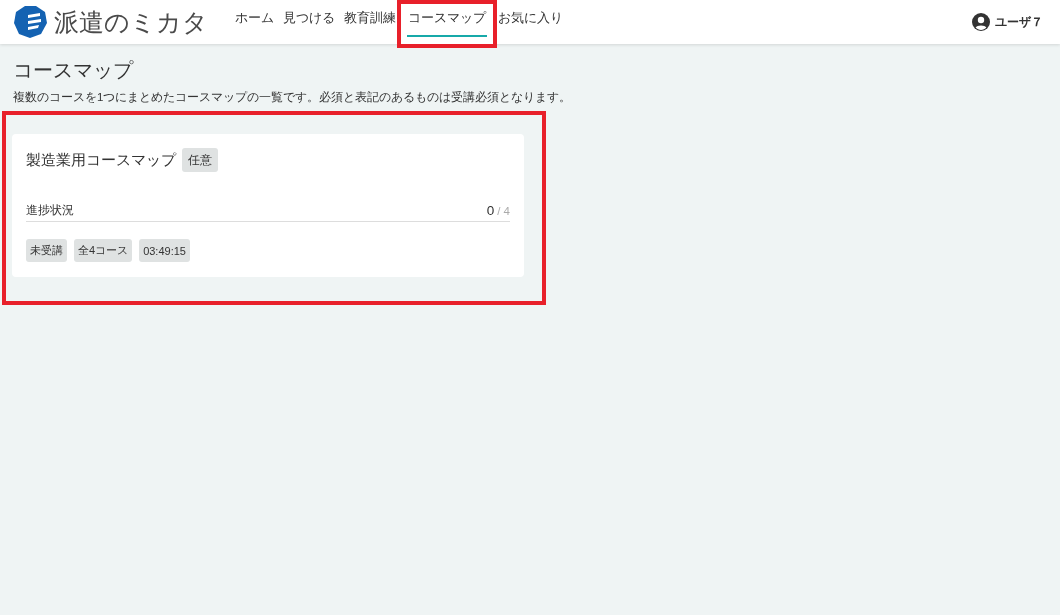 Image resolution: width=1060 pixels, height=615 pixels. Describe the element at coordinates (530, 18) in the screenshot. I see `nav-tab: お気に入り` at that location.